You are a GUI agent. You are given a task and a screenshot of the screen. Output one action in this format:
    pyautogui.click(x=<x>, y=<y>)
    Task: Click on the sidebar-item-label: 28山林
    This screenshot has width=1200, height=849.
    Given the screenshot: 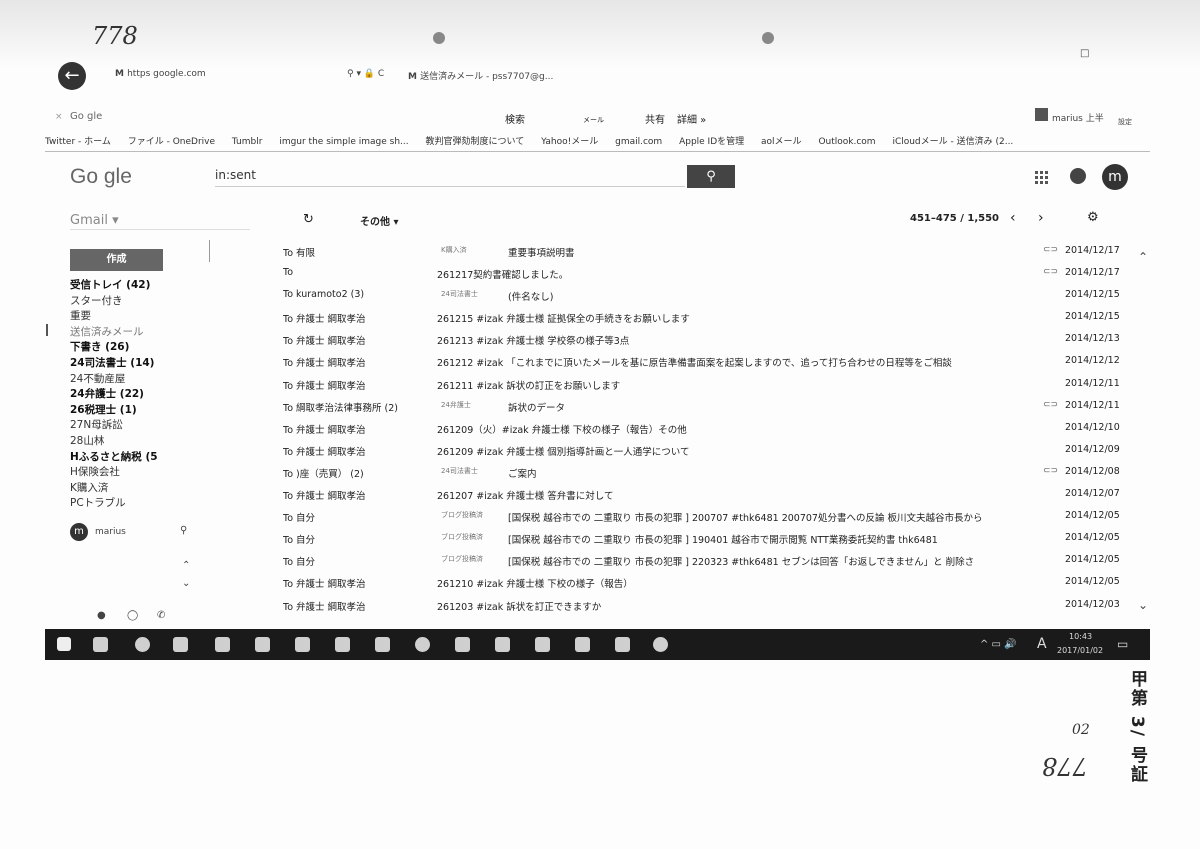 What is the action you would take?
    pyautogui.click(x=130, y=442)
    